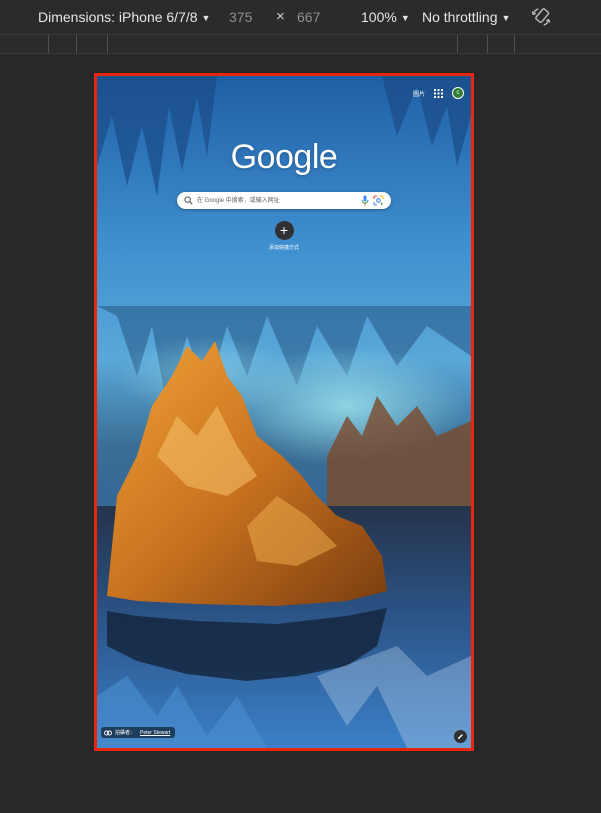  What do you see at coordinates (283, 248) in the screenshot?
I see `add-shortcut-label: 添加快捷方式` at bounding box center [283, 248].